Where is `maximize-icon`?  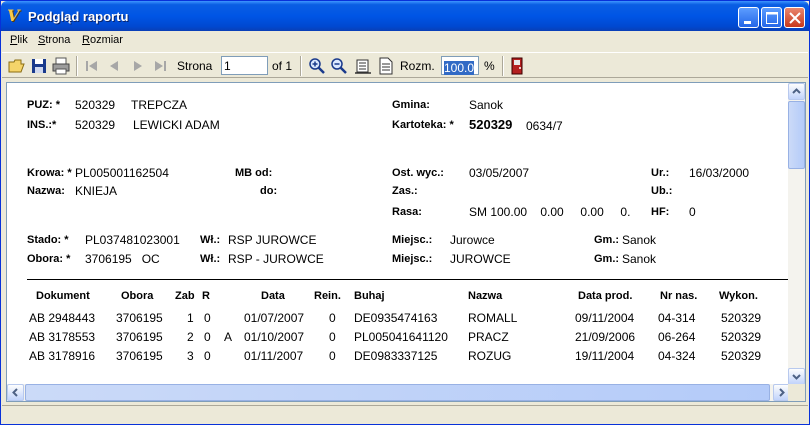
maximize-icon is located at coordinates (772, 18).